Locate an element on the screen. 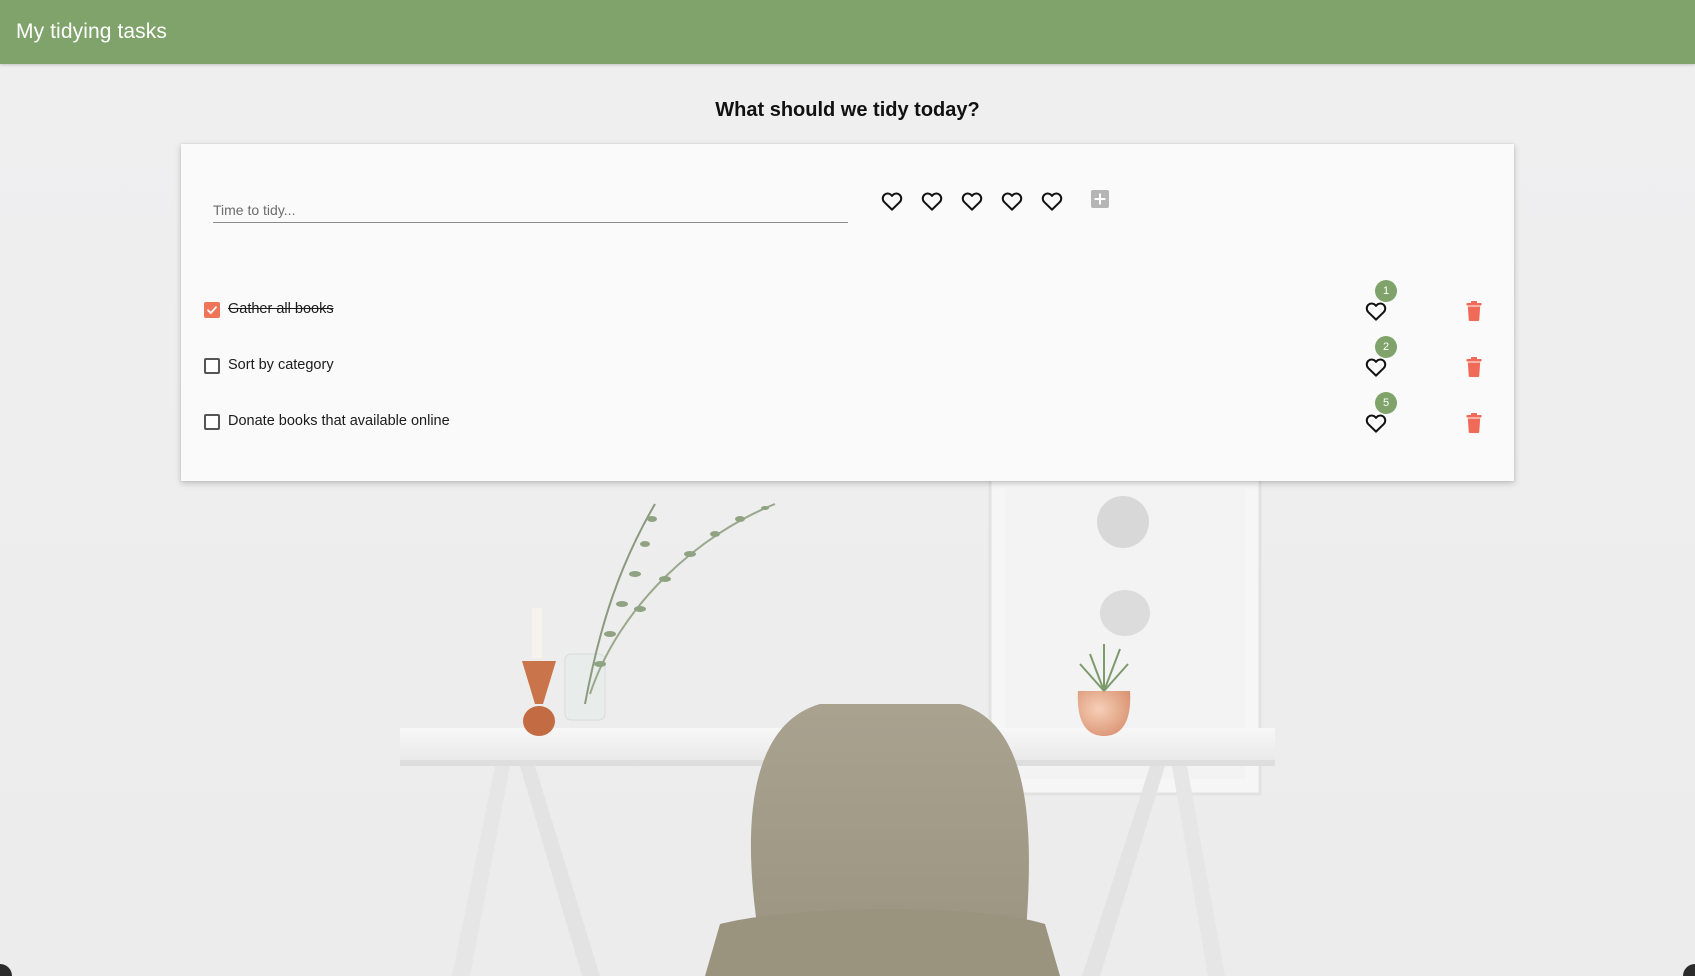 This screenshot has width=1695, height=976. task-label: Gather all books is located at coordinates (281, 309).